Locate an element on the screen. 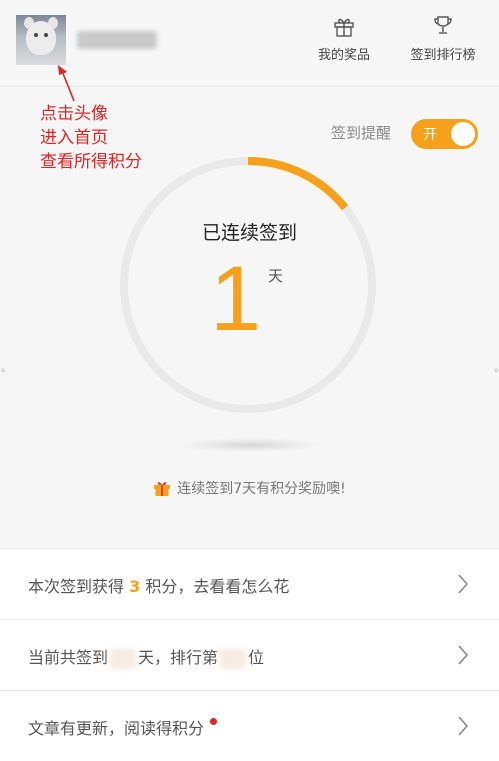 This screenshot has height=761, width=499. streak-label: 已连续签到 is located at coordinates (249, 233).